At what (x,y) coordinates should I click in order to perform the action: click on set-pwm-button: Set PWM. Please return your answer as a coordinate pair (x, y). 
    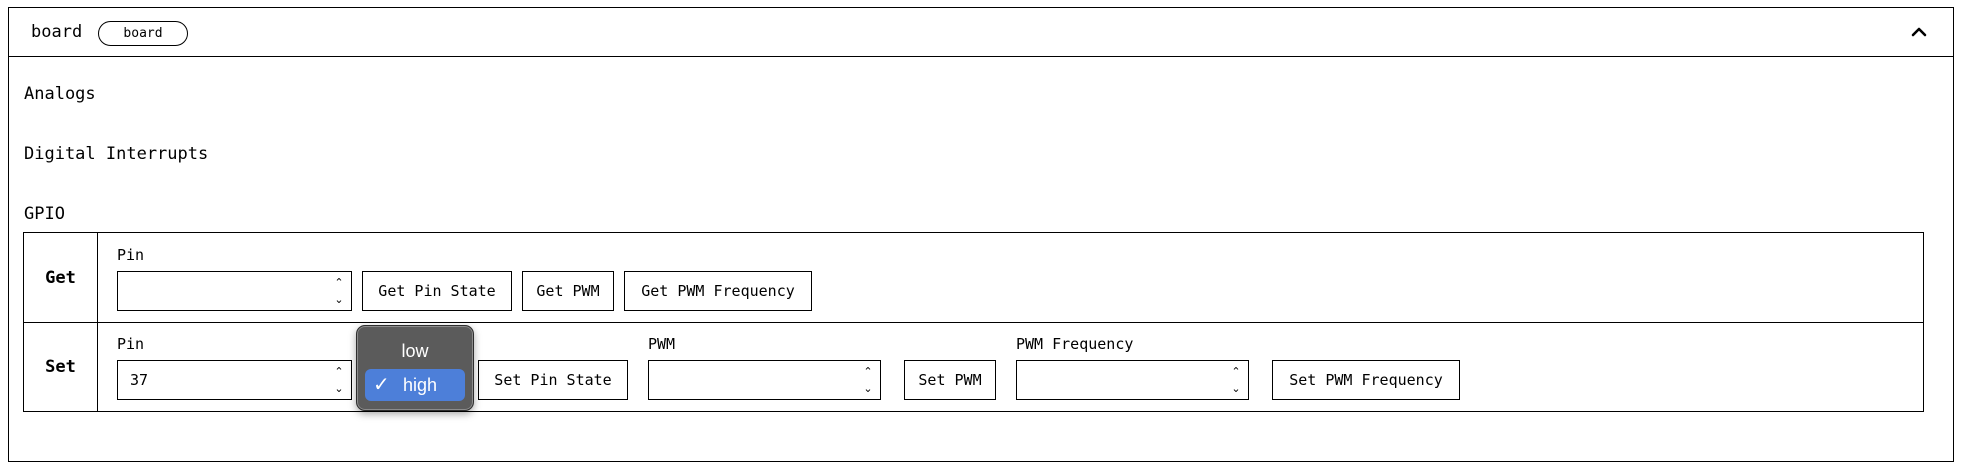
    Looking at the image, I should click on (950, 380).